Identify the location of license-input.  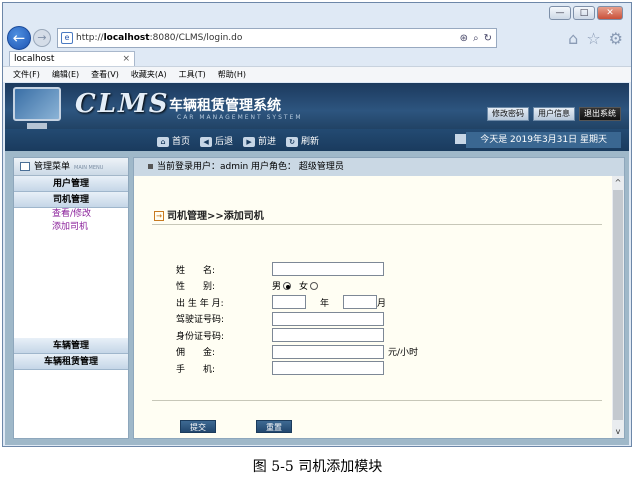
(328, 318).